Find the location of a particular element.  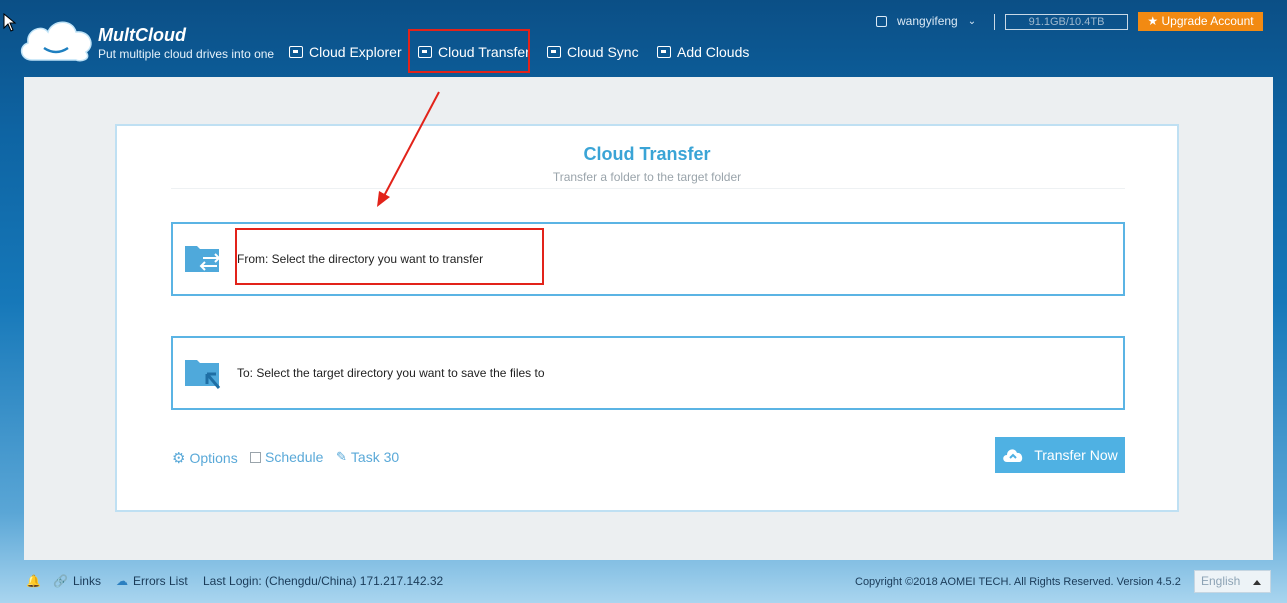

username: wangyifeng is located at coordinates (927, 21).